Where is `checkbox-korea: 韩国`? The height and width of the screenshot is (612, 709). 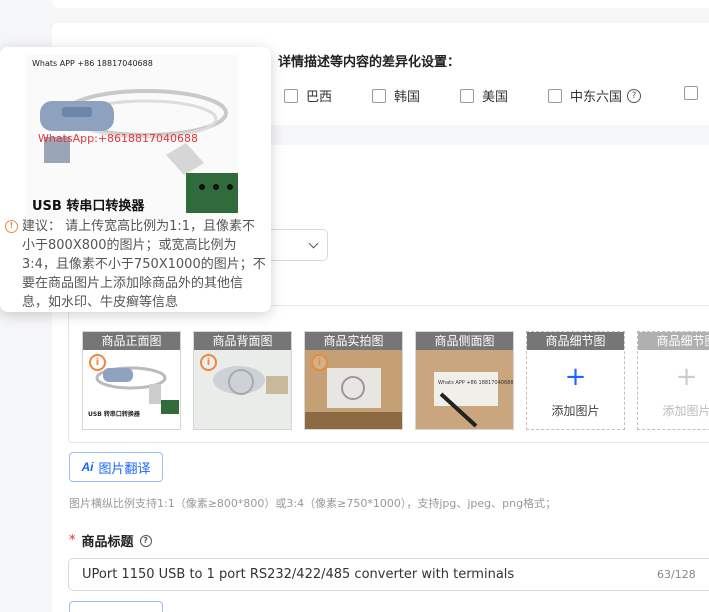
checkbox-korea: 韩国 is located at coordinates (396, 95).